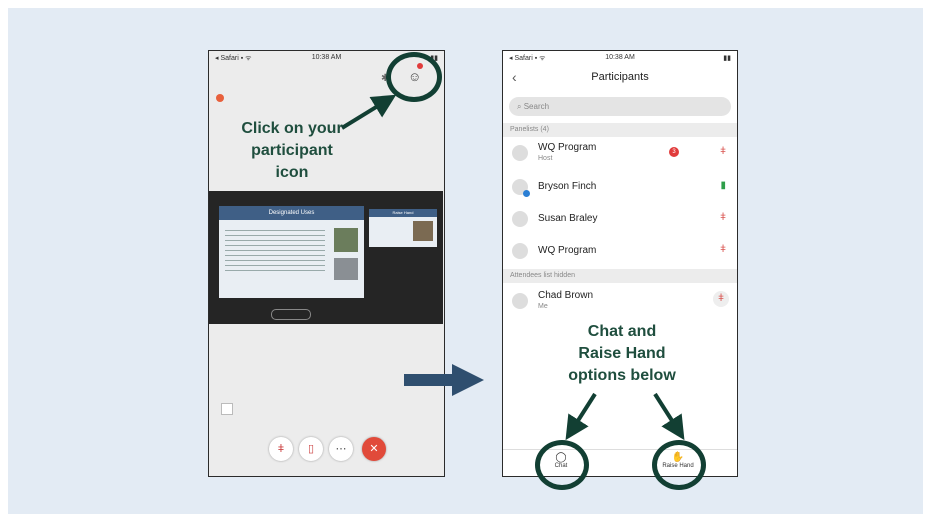 The height and width of the screenshot is (520, 931). I want to click on status-time: 10:38 AM, so click(620, 57).